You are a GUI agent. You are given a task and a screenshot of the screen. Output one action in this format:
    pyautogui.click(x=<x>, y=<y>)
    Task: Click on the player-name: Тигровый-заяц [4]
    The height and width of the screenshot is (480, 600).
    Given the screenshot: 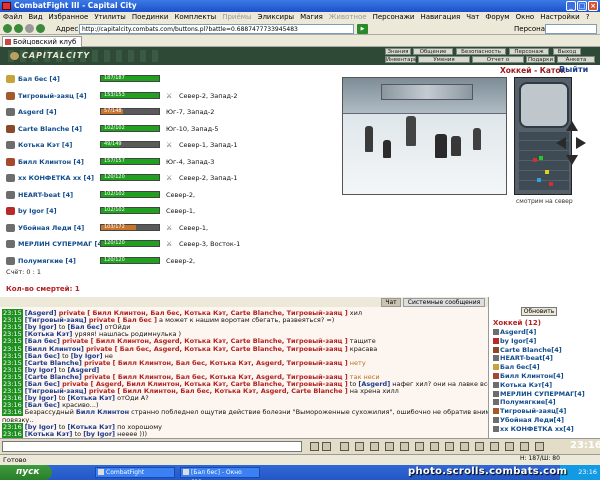 What is the action you would take?
    pyautogui.click(x=52, y=96)
    